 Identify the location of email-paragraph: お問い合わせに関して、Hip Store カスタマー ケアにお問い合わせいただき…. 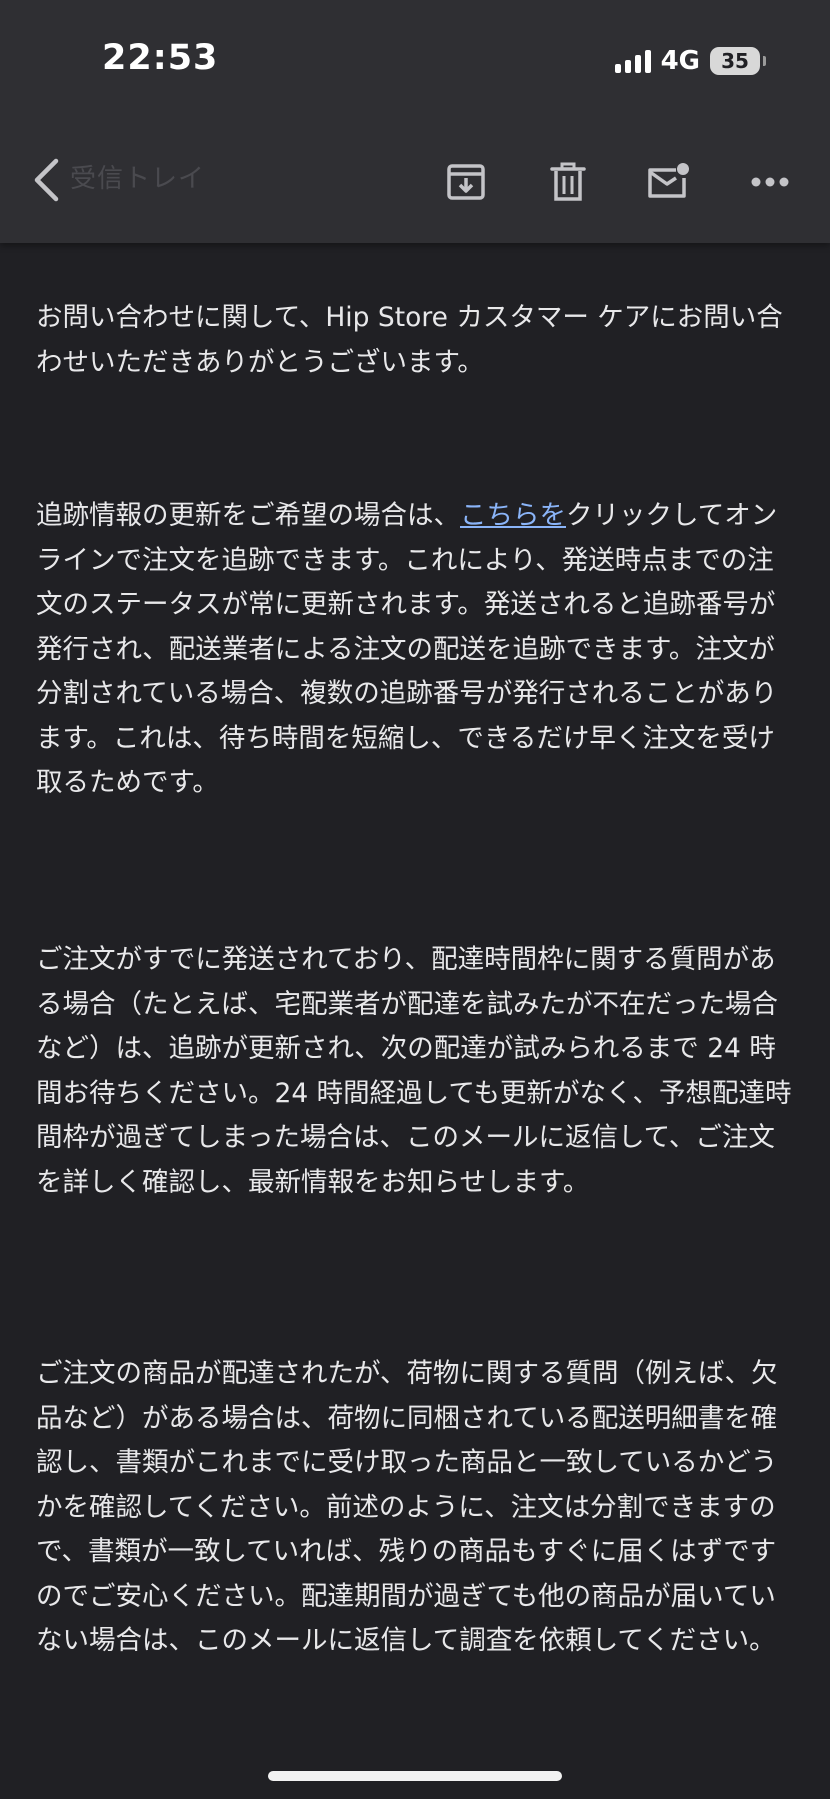
(409, 340).